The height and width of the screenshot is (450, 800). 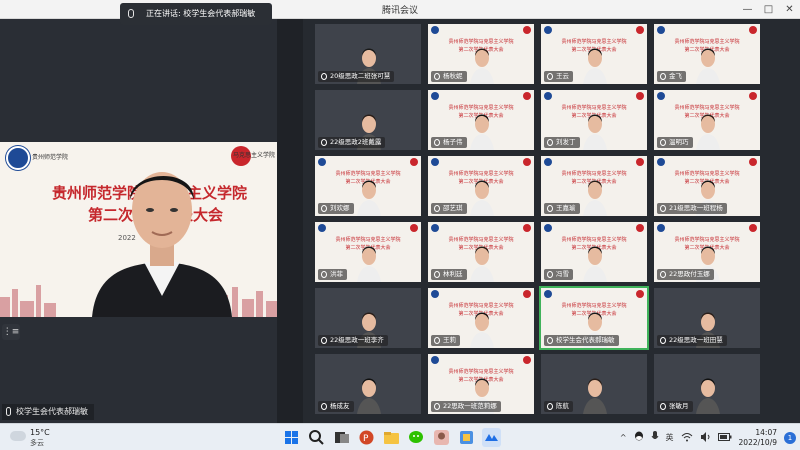 What do you see at coordinates (453, 142) in the screenshot?
I see `participant-name: 杨子伟` at bounding box center [453, 142].